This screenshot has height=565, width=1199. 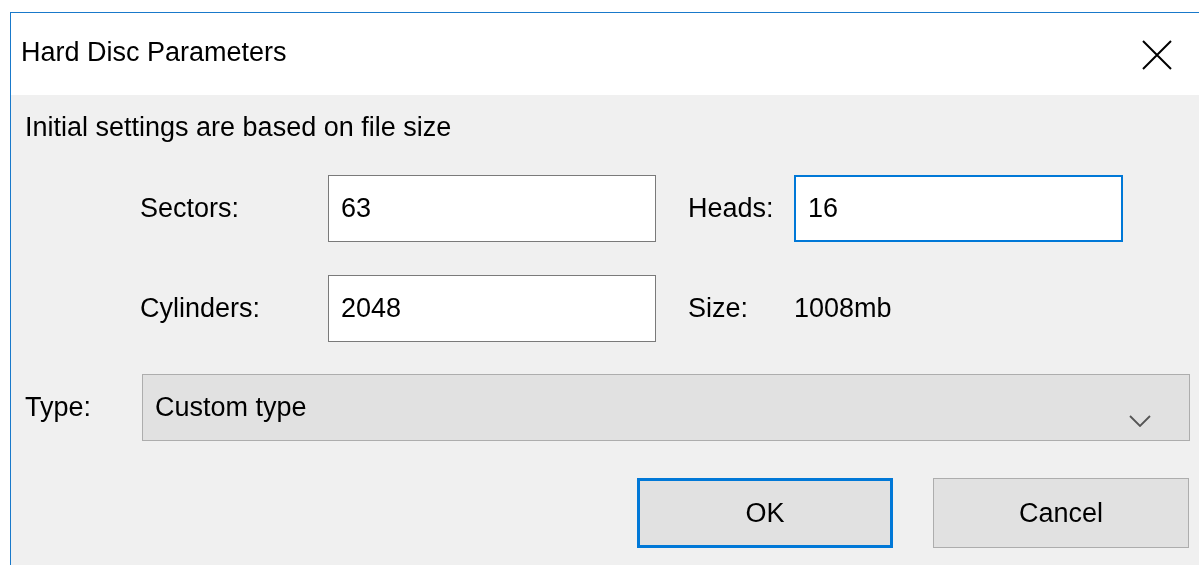 What do you see at coordinates (201, 308) in the screenshot?
I see `field-label: Cylinders:` at bounding box center [201, 308].